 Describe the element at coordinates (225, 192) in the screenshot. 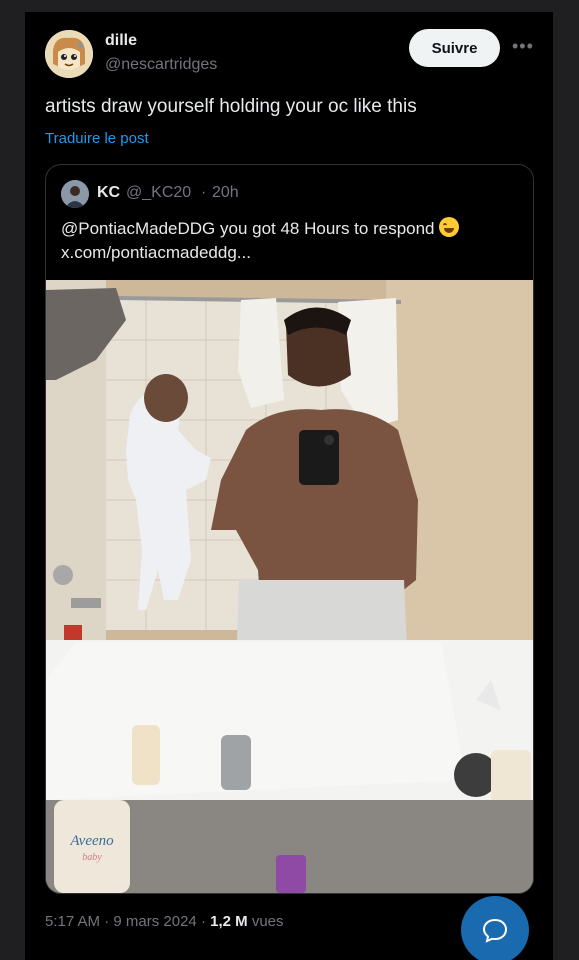

I see `quoted-time: 20h` at that location.